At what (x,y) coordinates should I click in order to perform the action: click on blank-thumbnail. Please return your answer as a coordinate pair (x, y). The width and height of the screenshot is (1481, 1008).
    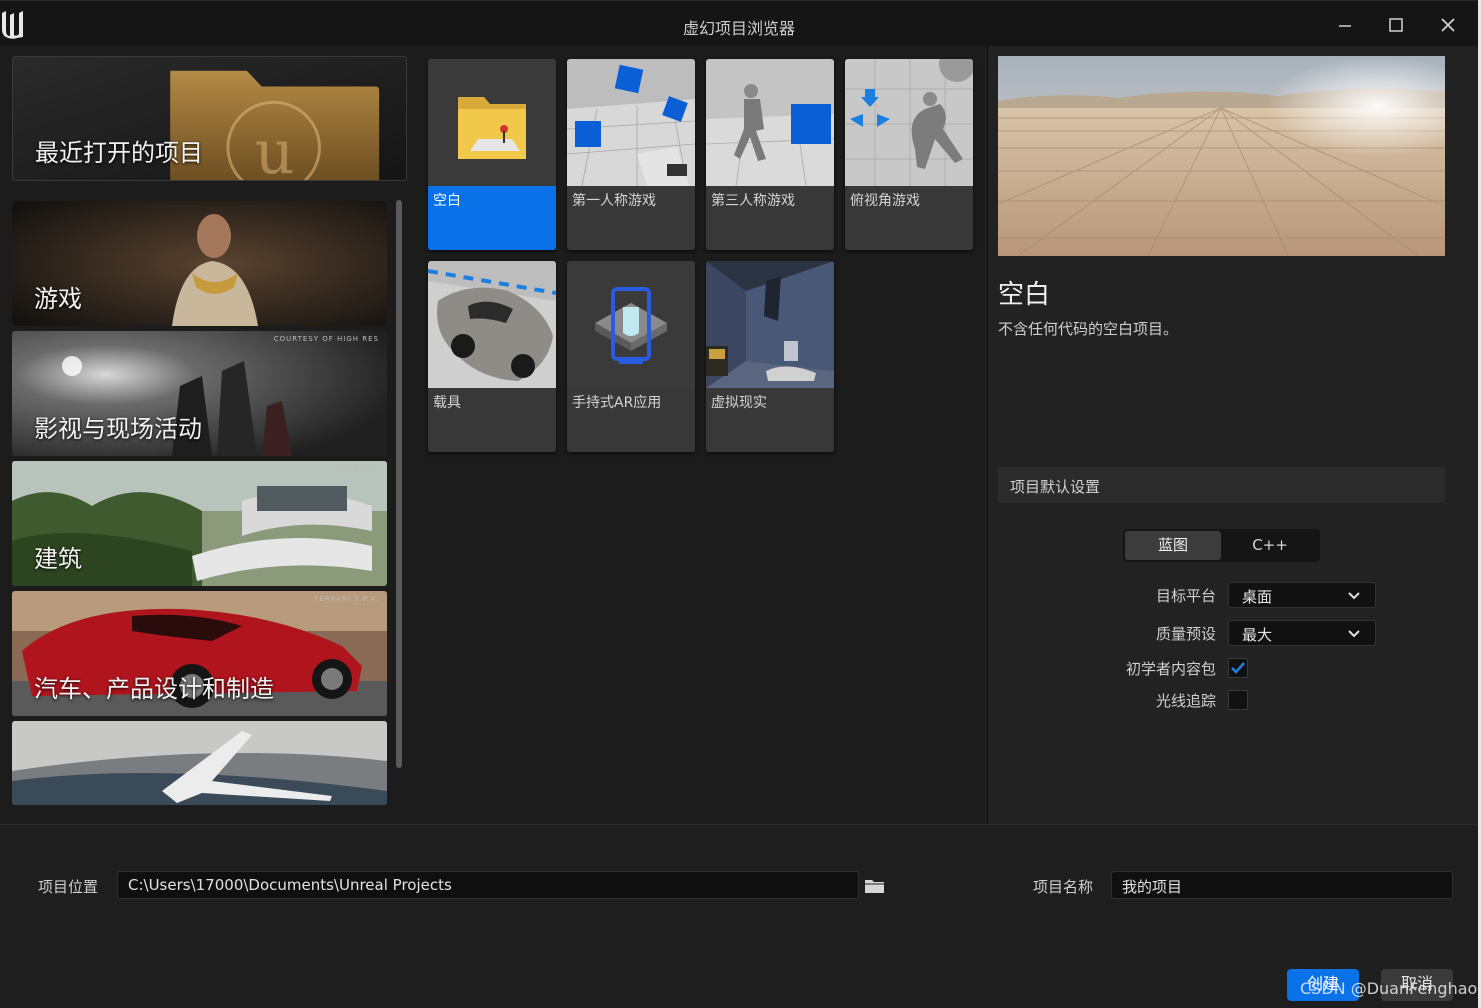
    Looking at the image, I should click on (492, 122).